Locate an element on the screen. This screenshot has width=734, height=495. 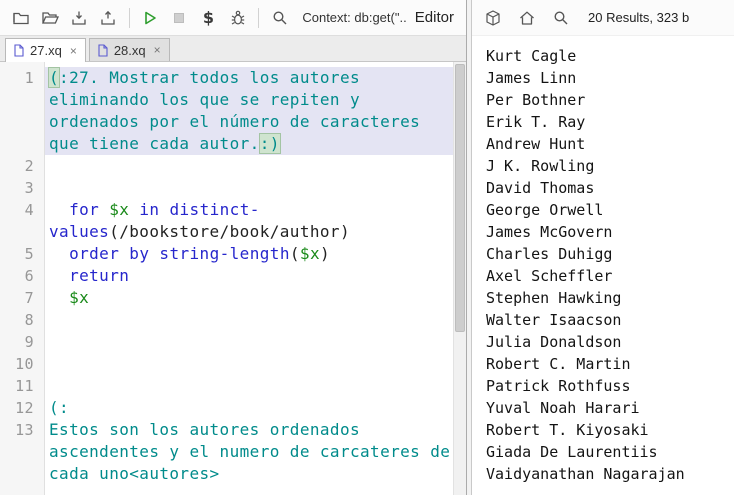
toolbar-separator is located at coordinates (259, 17).